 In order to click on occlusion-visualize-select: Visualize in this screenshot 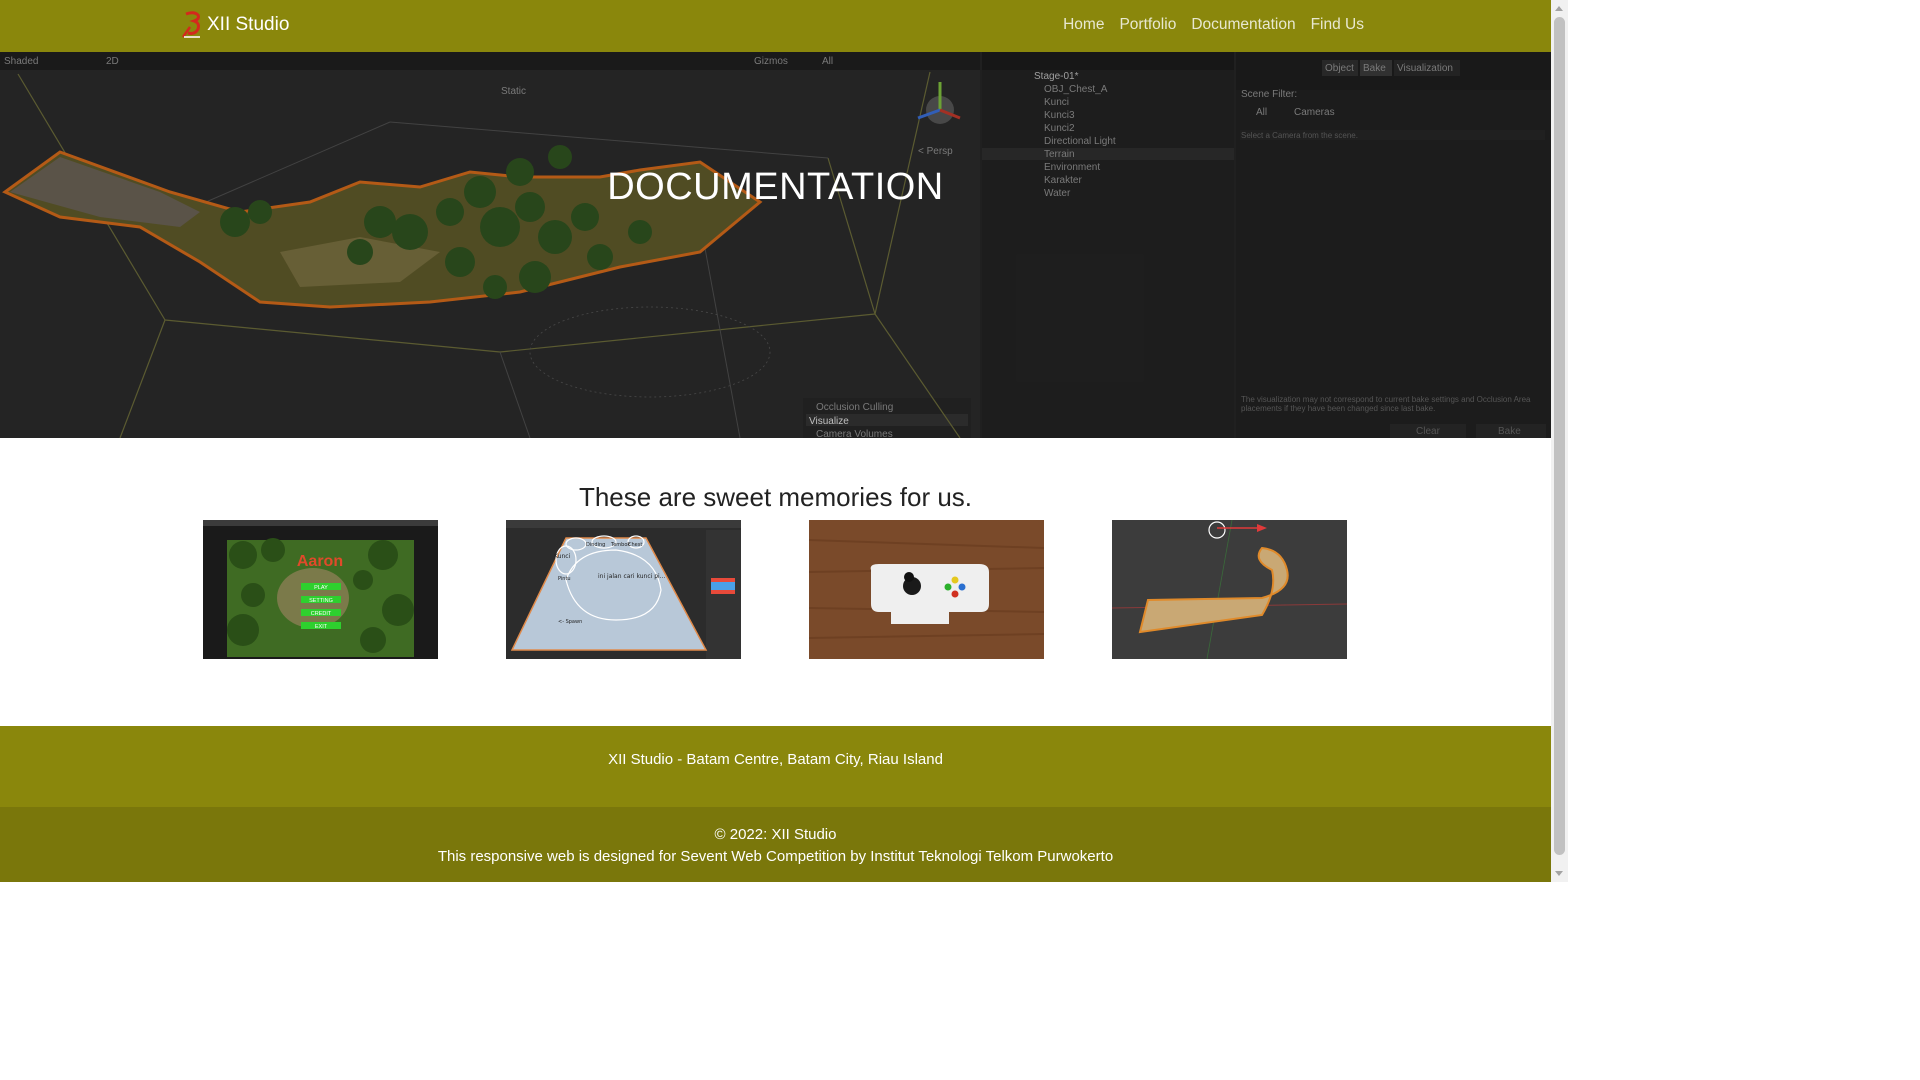, I will do `click(829, 421)`.